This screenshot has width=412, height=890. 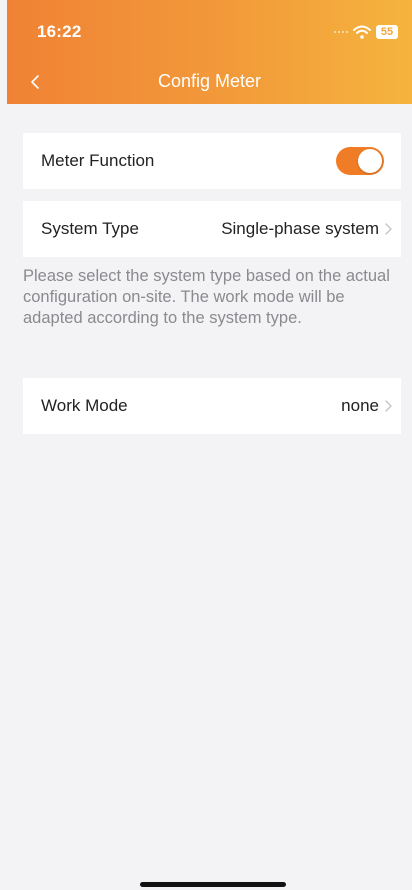 I want to click on meter-function-toggle, so click(x=360, y=161).